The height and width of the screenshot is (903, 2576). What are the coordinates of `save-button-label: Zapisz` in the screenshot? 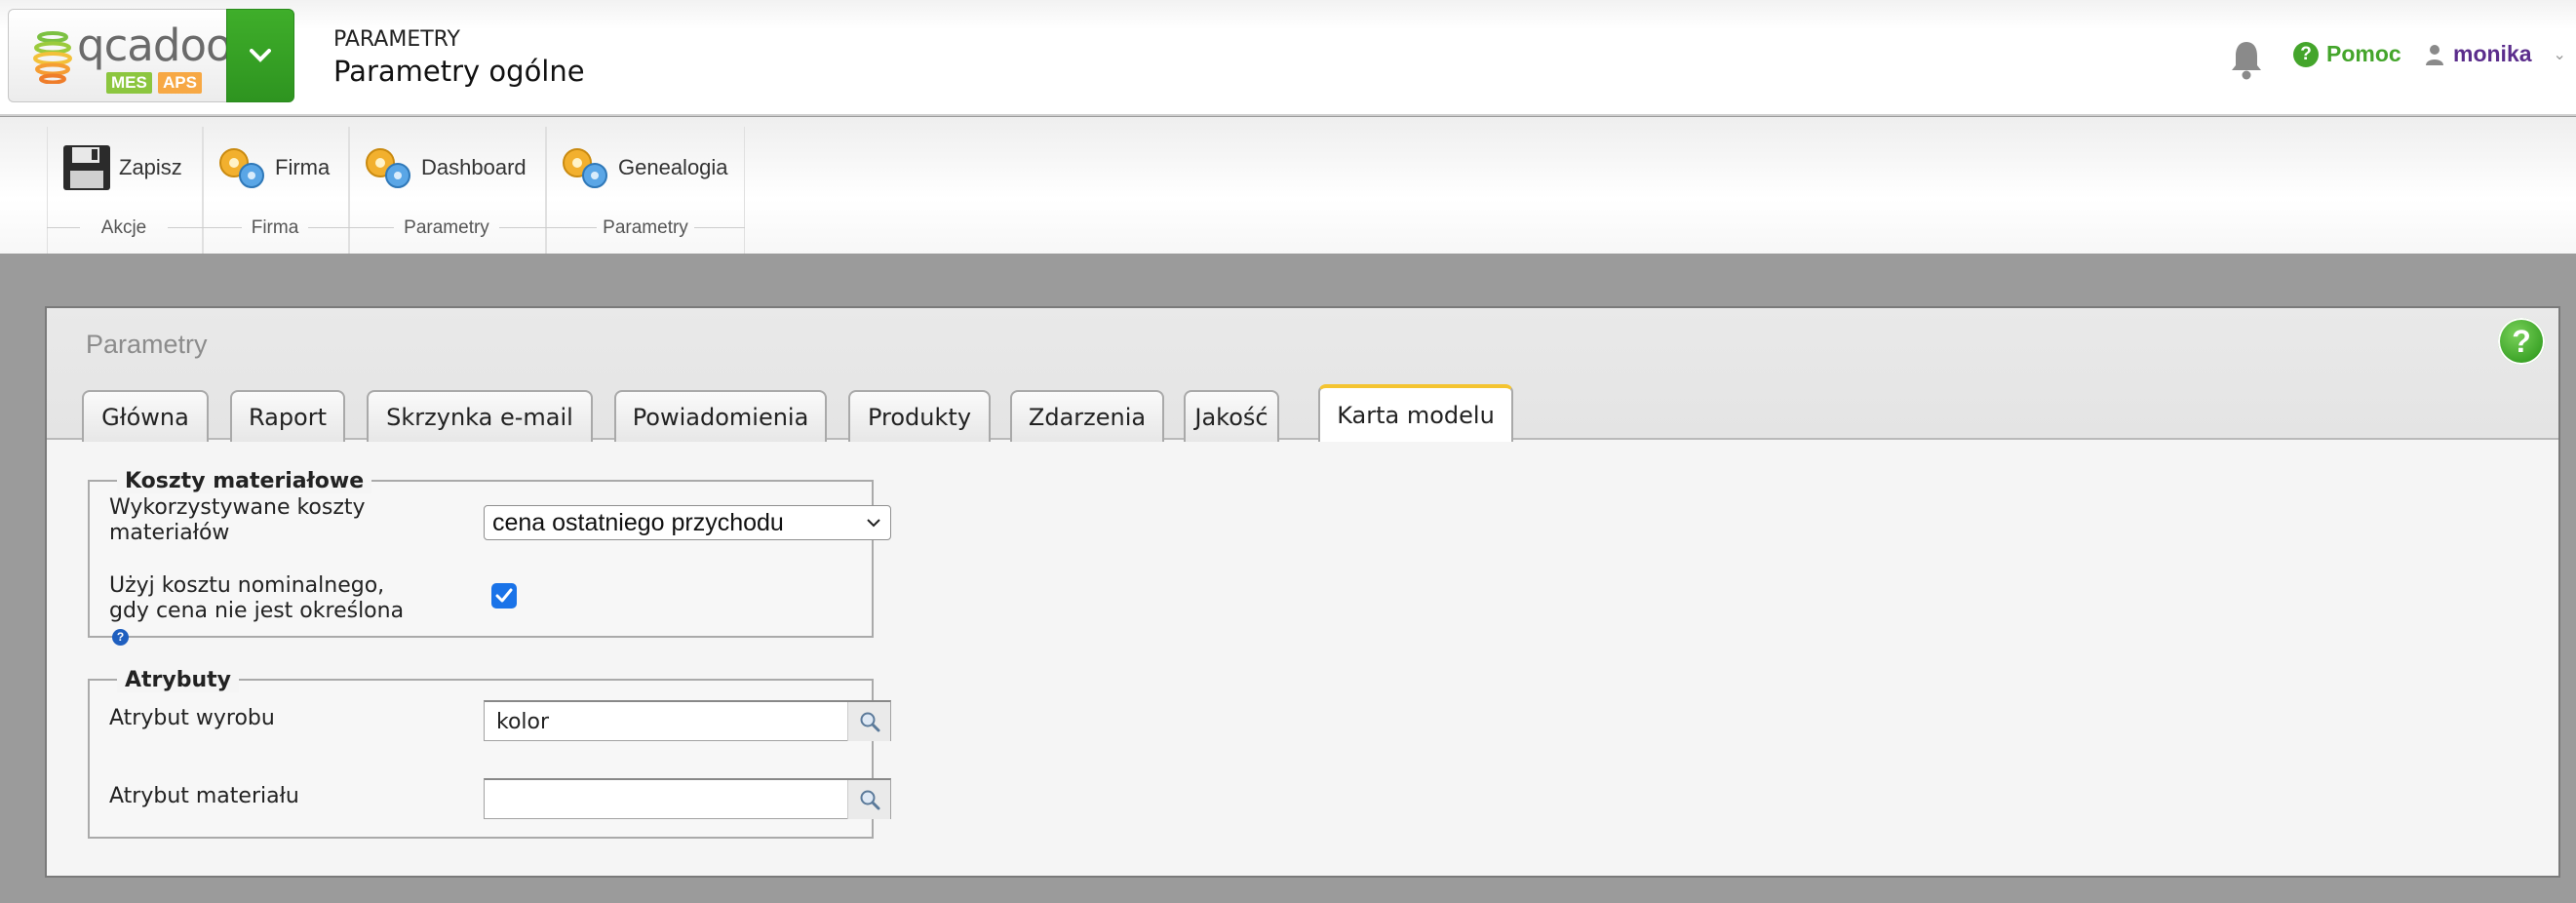 It's located at (150, 167).